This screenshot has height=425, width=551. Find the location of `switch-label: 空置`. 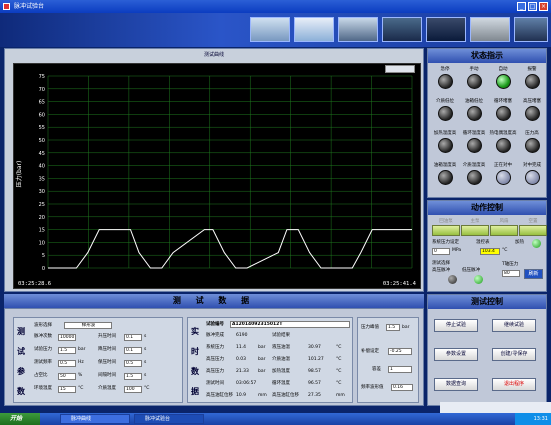

switch-label: 空置 is located at coordinates (533, 221).